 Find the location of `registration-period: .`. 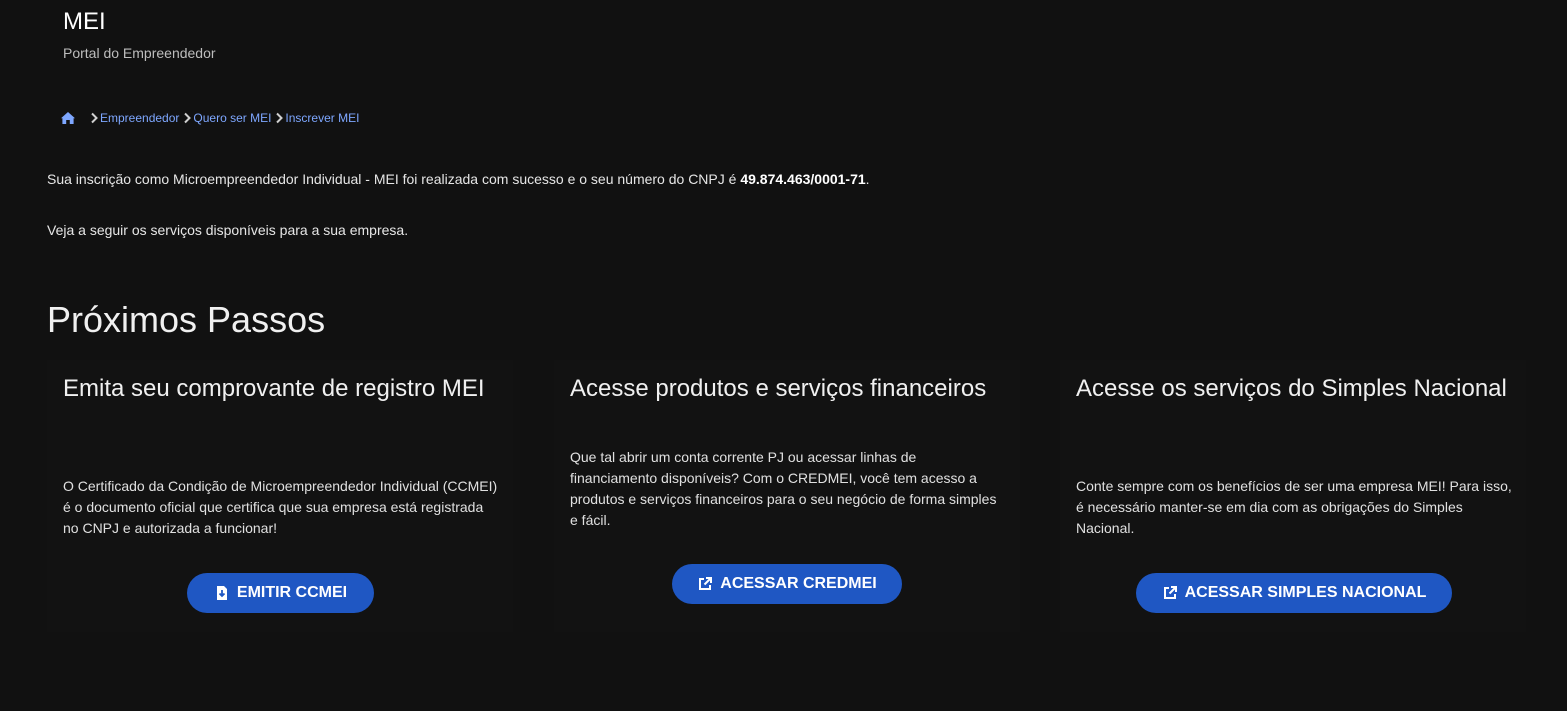

registration-period: . is located at coordinates (867, 179).